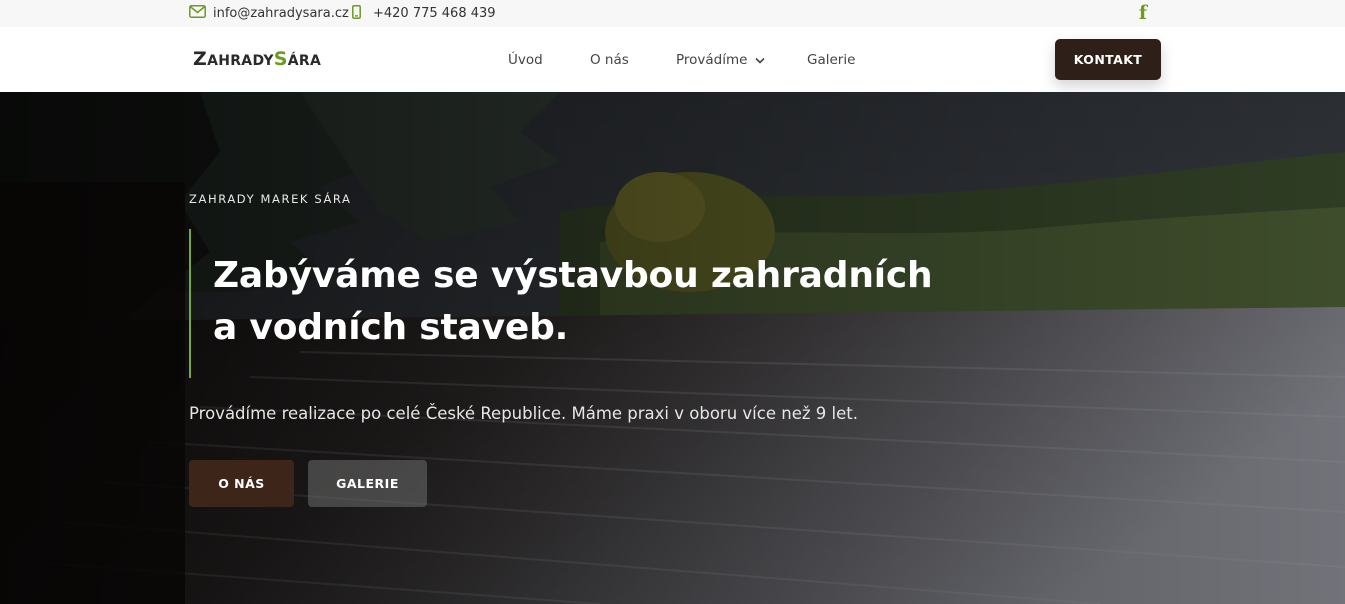 This screenshot has width=1345, height=604. What do you see at coordinates (281, 13) in the screenshot?
I see `email-text: info@zahradysara.cz` at bounding box center [281, 13].